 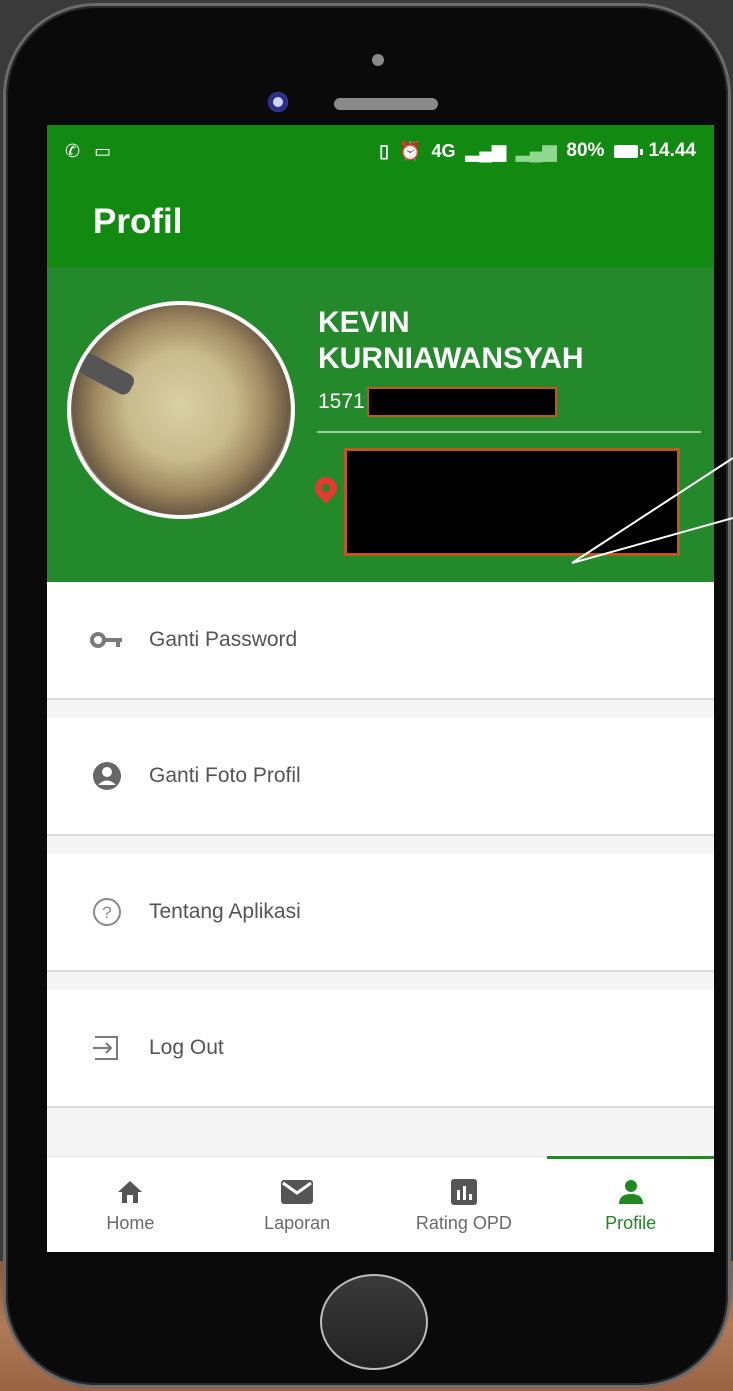 What do you see at coordinates (464, 1192) in the screenshot?
I see `bar-chart-icon` at bounding box center [464, 1192].